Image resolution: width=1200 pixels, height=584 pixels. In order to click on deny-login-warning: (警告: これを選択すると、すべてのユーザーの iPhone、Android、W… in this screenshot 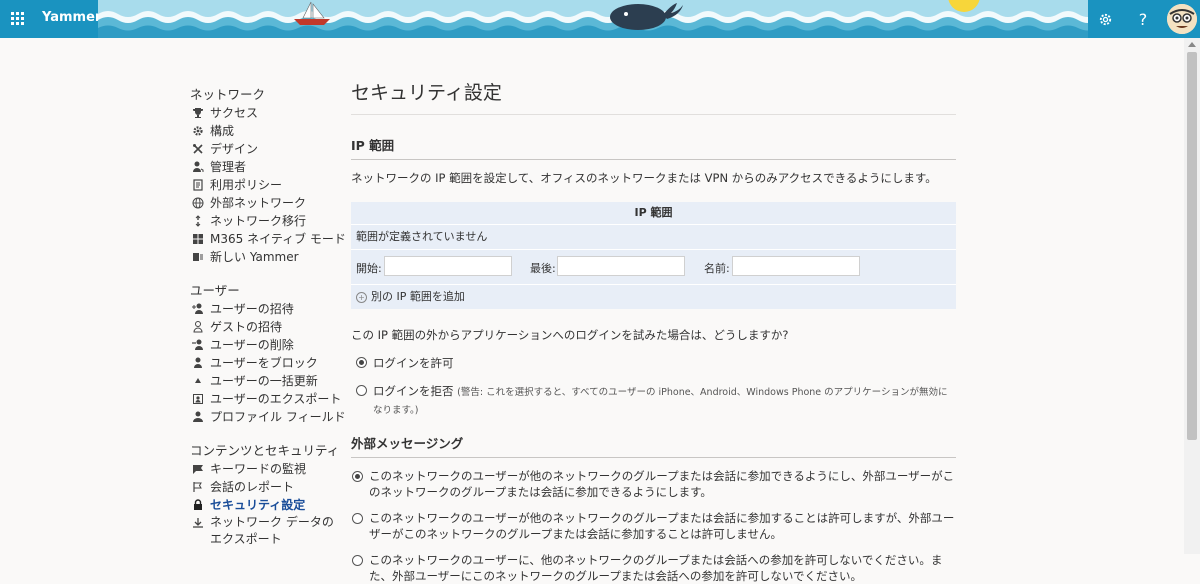, I will do `click(660, 401)`.